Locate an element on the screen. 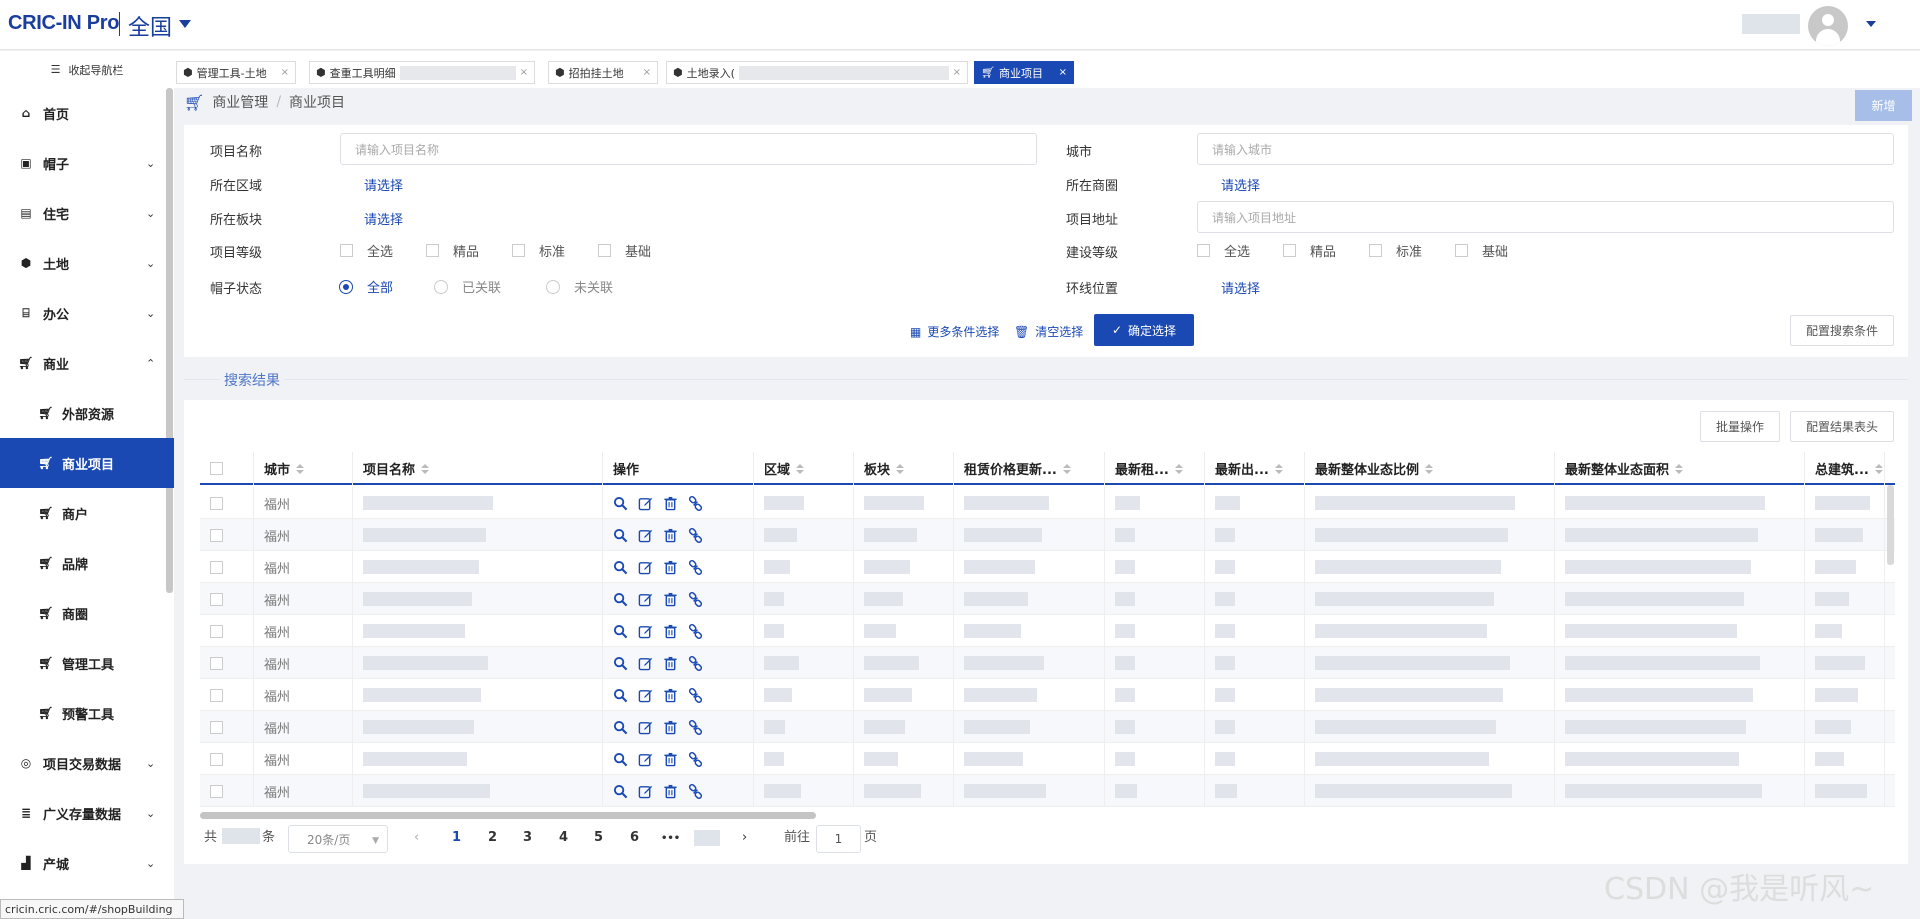  sidebar-item-hat: ▣ 帽子 ⌄ is located at coordinates (87, 163).